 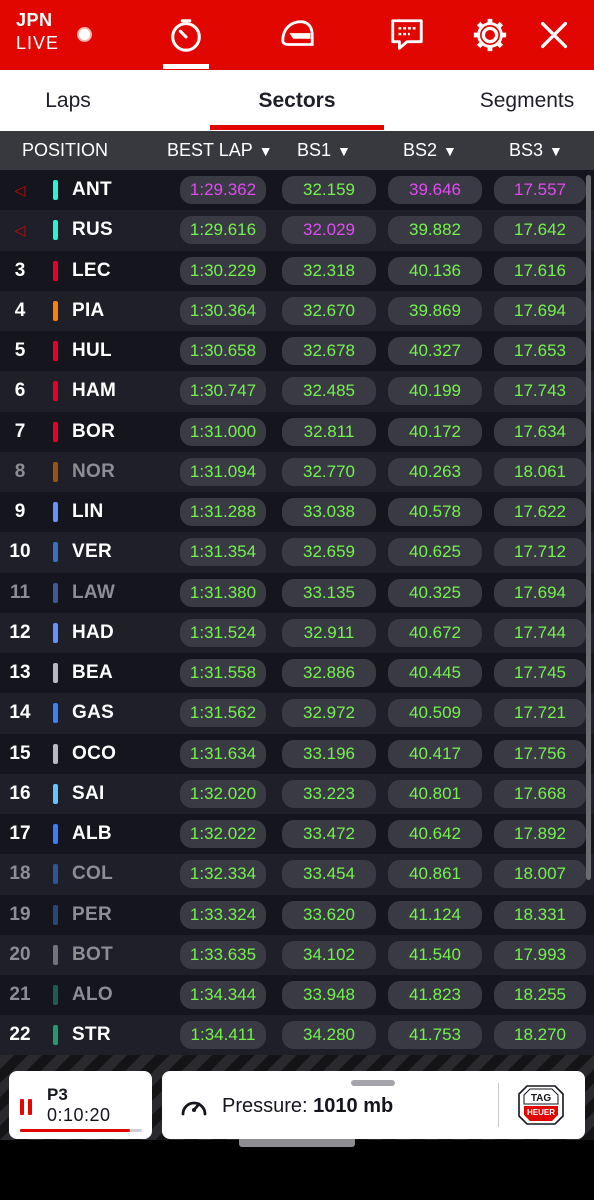 What do you see at coordinates (91, 270) in the screenshot?
I see `driver-code: LEC` at bounding box center [91, 270].